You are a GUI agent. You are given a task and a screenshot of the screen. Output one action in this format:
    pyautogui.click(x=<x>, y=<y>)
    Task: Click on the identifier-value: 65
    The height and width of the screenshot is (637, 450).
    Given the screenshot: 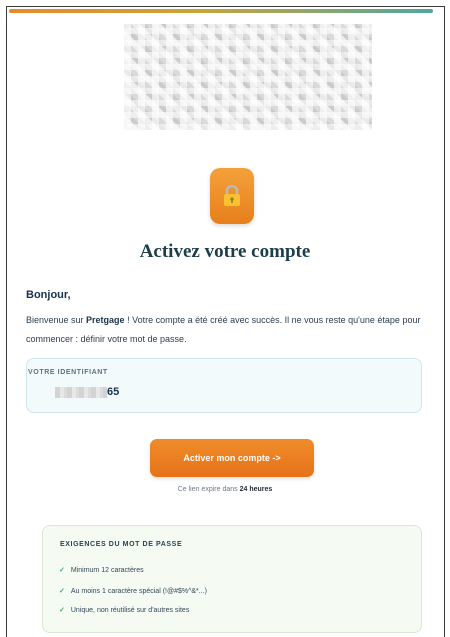 What is the action you would take?
    pyautogui.click(x=113, y=392)
    